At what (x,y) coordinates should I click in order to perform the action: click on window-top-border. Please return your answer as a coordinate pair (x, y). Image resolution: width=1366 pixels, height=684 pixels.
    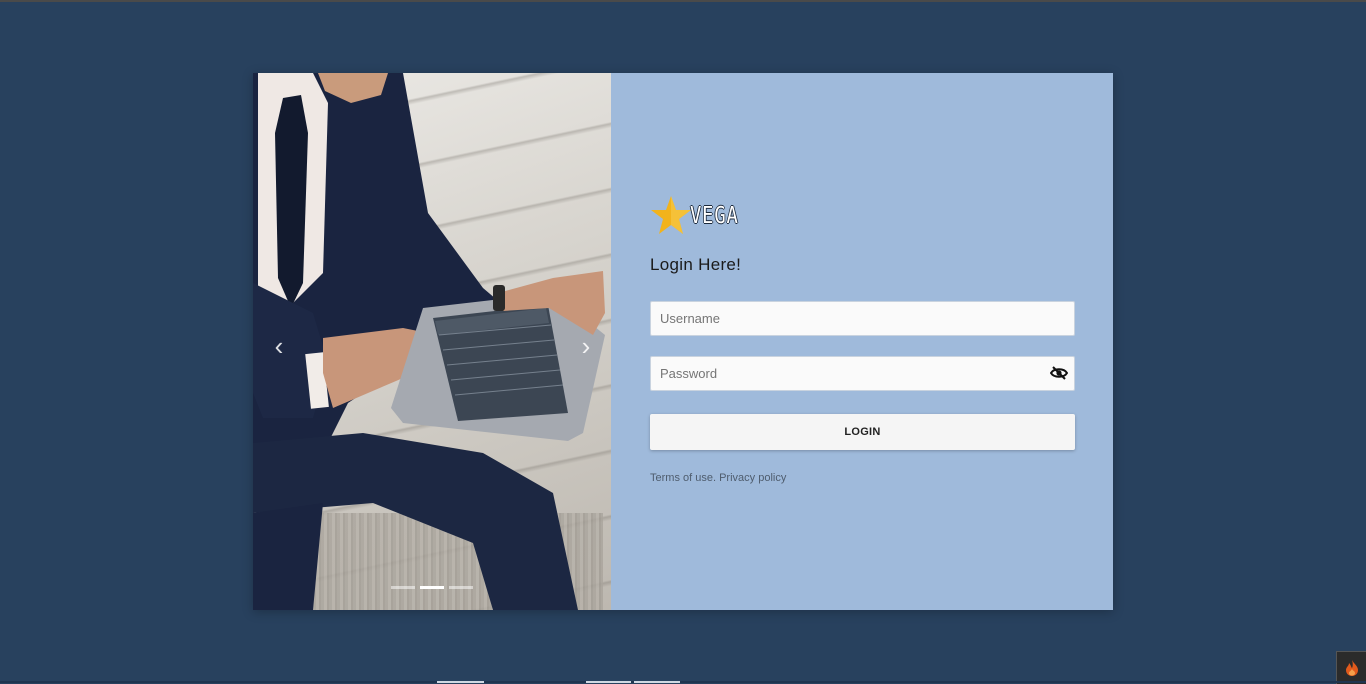
    Looking at the image, I should click on (683, 1).